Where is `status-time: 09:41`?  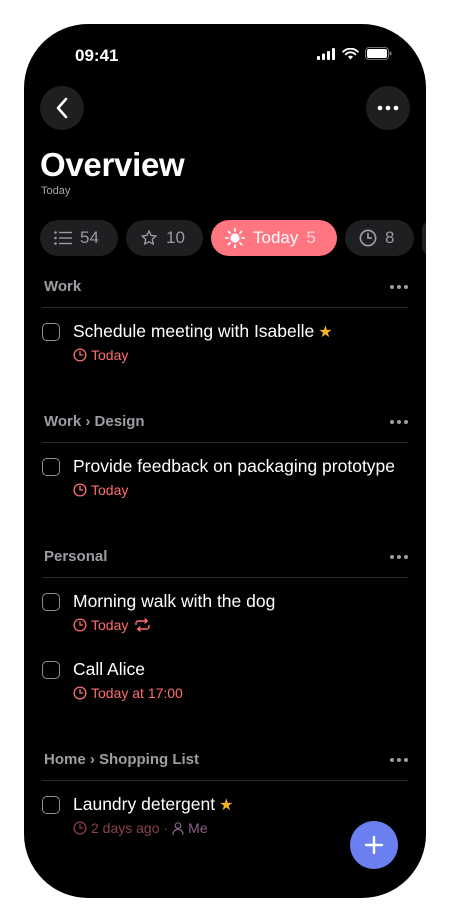
status-time: 09:41 is located at coordinates (97, 55).